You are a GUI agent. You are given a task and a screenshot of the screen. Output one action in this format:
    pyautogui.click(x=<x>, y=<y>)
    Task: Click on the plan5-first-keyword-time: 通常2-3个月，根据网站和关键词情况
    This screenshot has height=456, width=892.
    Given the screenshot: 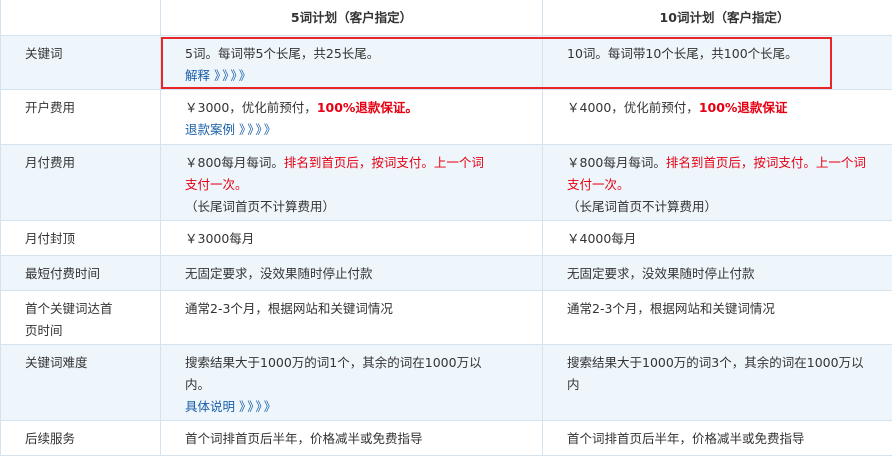 What is the action you would take?
    pyautogui.click(x=352, y=317)
    